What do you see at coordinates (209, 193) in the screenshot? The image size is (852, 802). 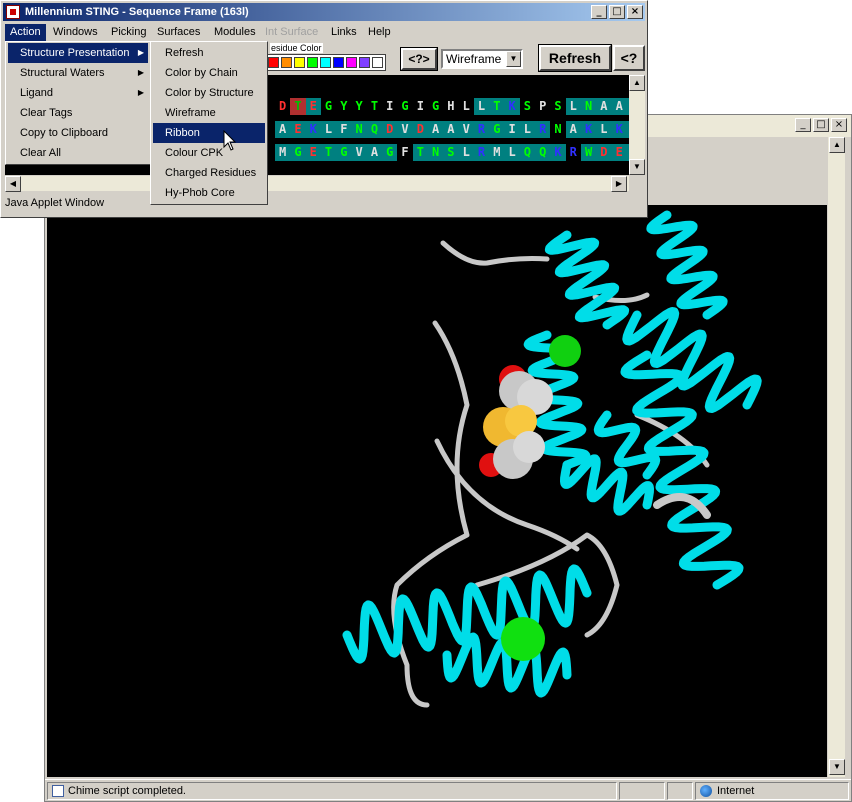 I see `submenu-item-hy-phob-core: Hy-Phob Core` at bounding box center [209, 193].